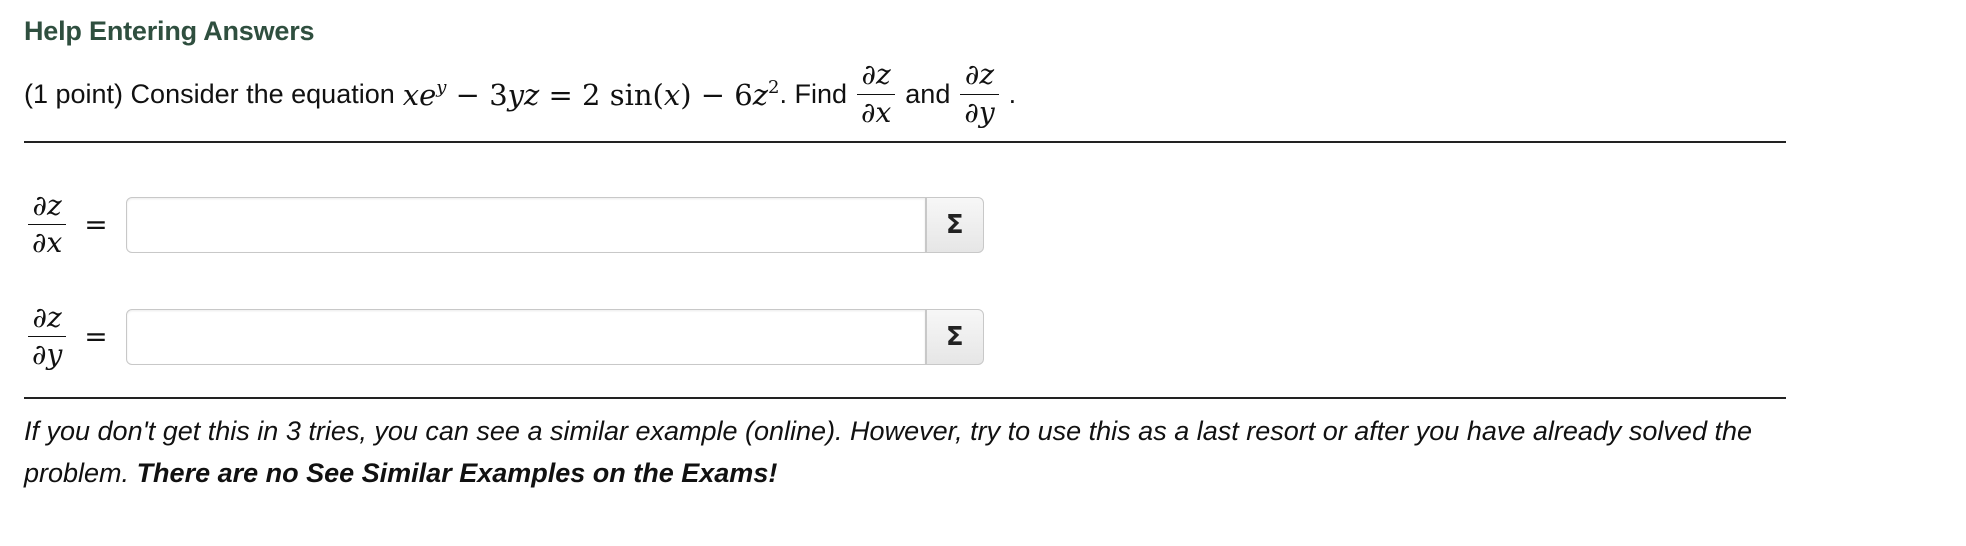 The image size is (1966, 546). Describe the element at coordinates (525, 224) in the screenshot. I see `answer-input-dzdx` at that location.